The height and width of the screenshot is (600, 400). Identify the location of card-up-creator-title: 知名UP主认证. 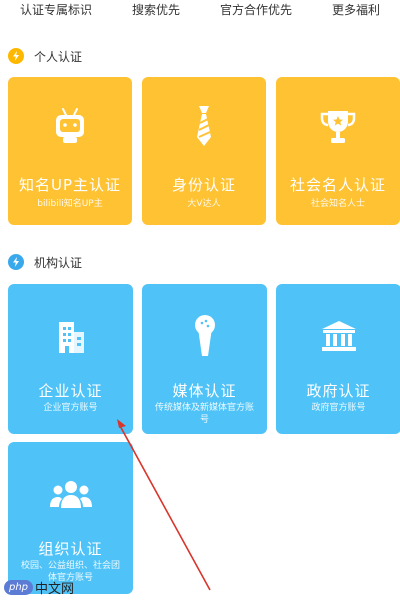
(70, 185).